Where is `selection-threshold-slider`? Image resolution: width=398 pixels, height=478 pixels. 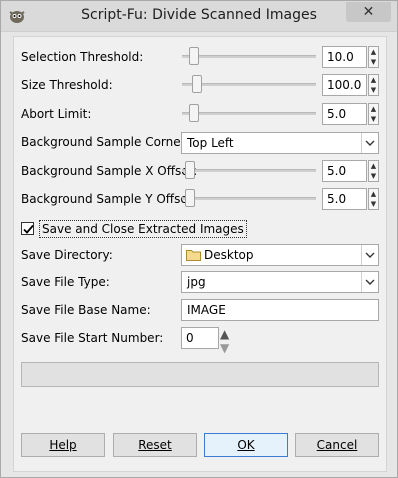
selection-threshold-slider is located at coordinates (249, 56).